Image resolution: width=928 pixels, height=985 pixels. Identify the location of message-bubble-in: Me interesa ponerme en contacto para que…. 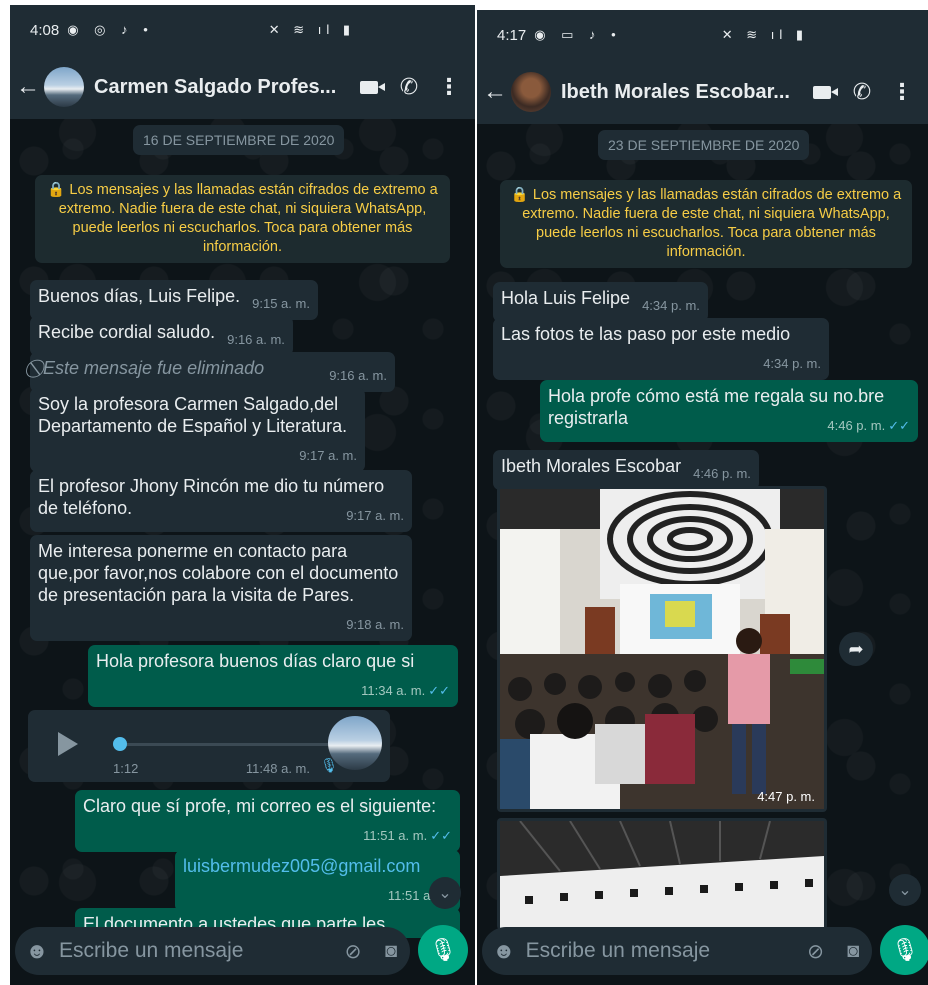
(221, 588).